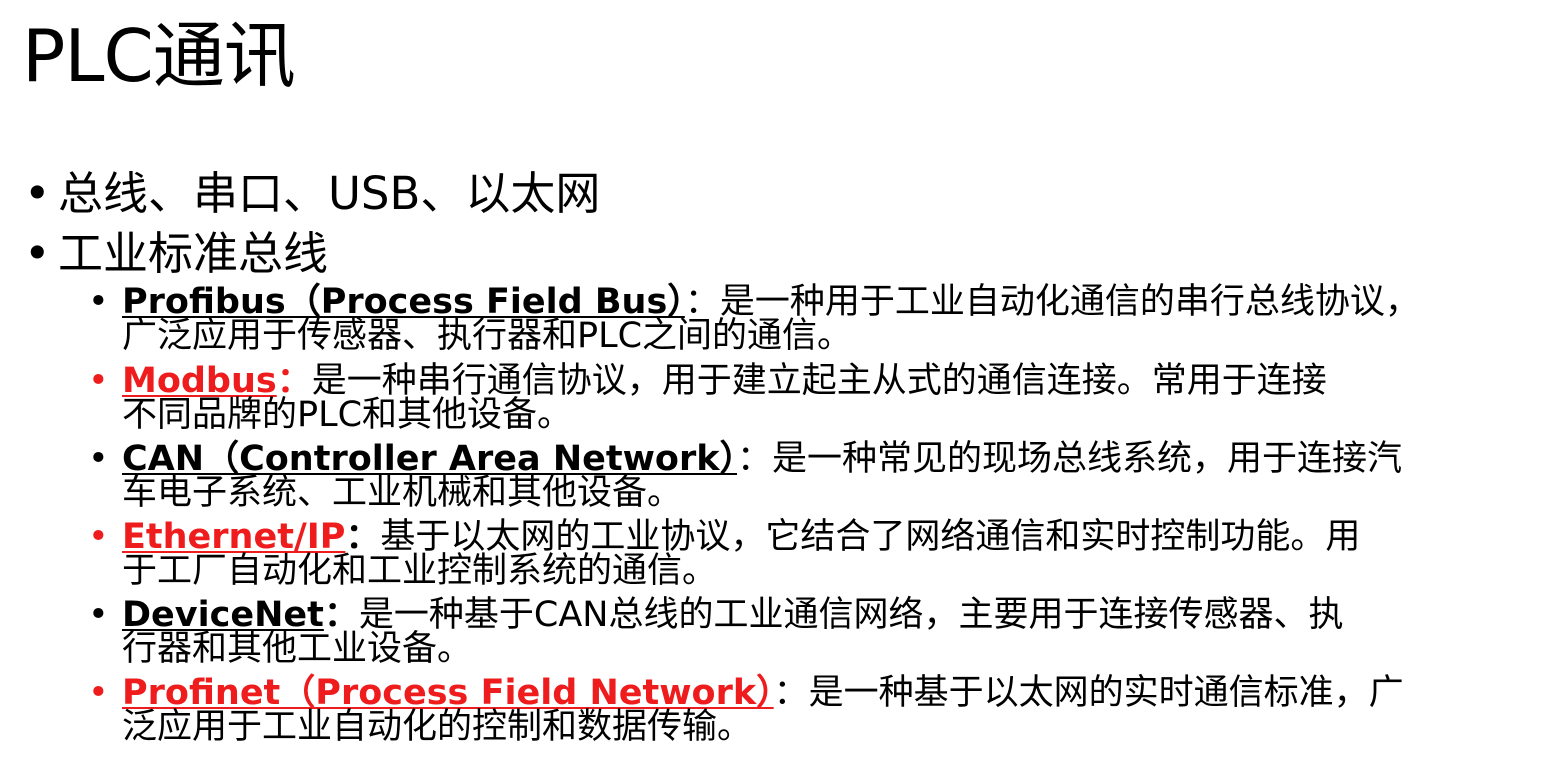 The height and width of the screenshot is (776, 1541). Describe the element at coordinates (347, 415) in the screenshot. I see `description-line: 不同品牌的PLC和其他设备。` at that location.